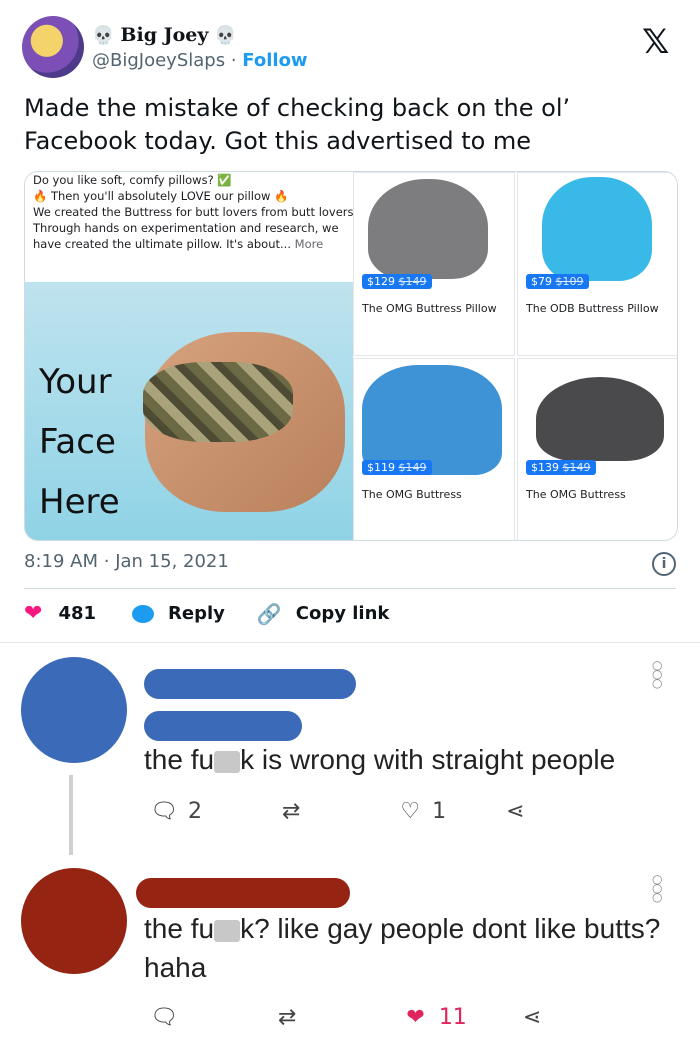 Image resolution: width=700 pixels, height=1058 pixels. Describe the element at coordinates (397, 467) in the screenshot. I see `price-badge: $119 $149` at that location.